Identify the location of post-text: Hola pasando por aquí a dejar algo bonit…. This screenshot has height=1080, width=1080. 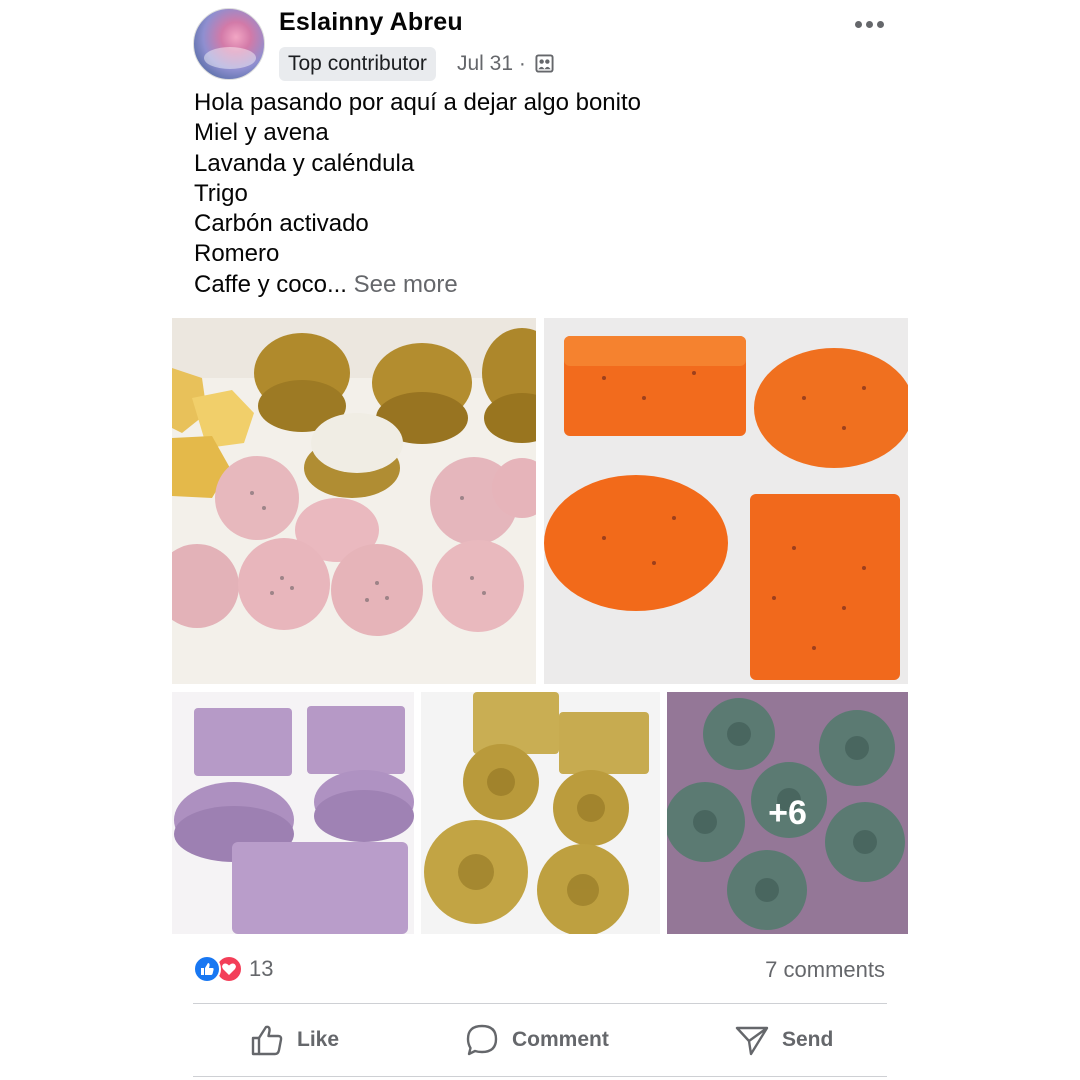
(417, 194).